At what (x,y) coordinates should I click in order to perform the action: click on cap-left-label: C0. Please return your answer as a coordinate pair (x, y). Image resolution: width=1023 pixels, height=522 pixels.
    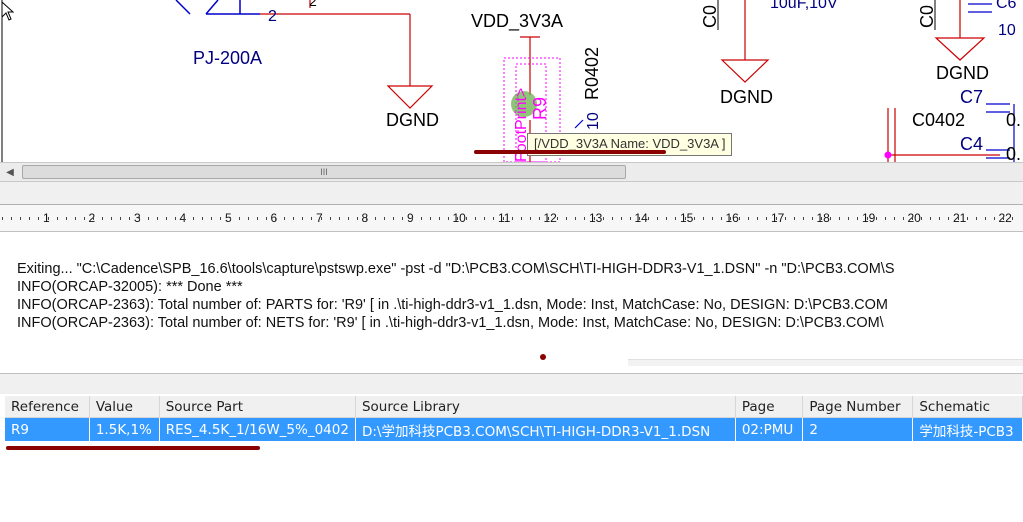
    Looking at the image, I should click on (710, 16).